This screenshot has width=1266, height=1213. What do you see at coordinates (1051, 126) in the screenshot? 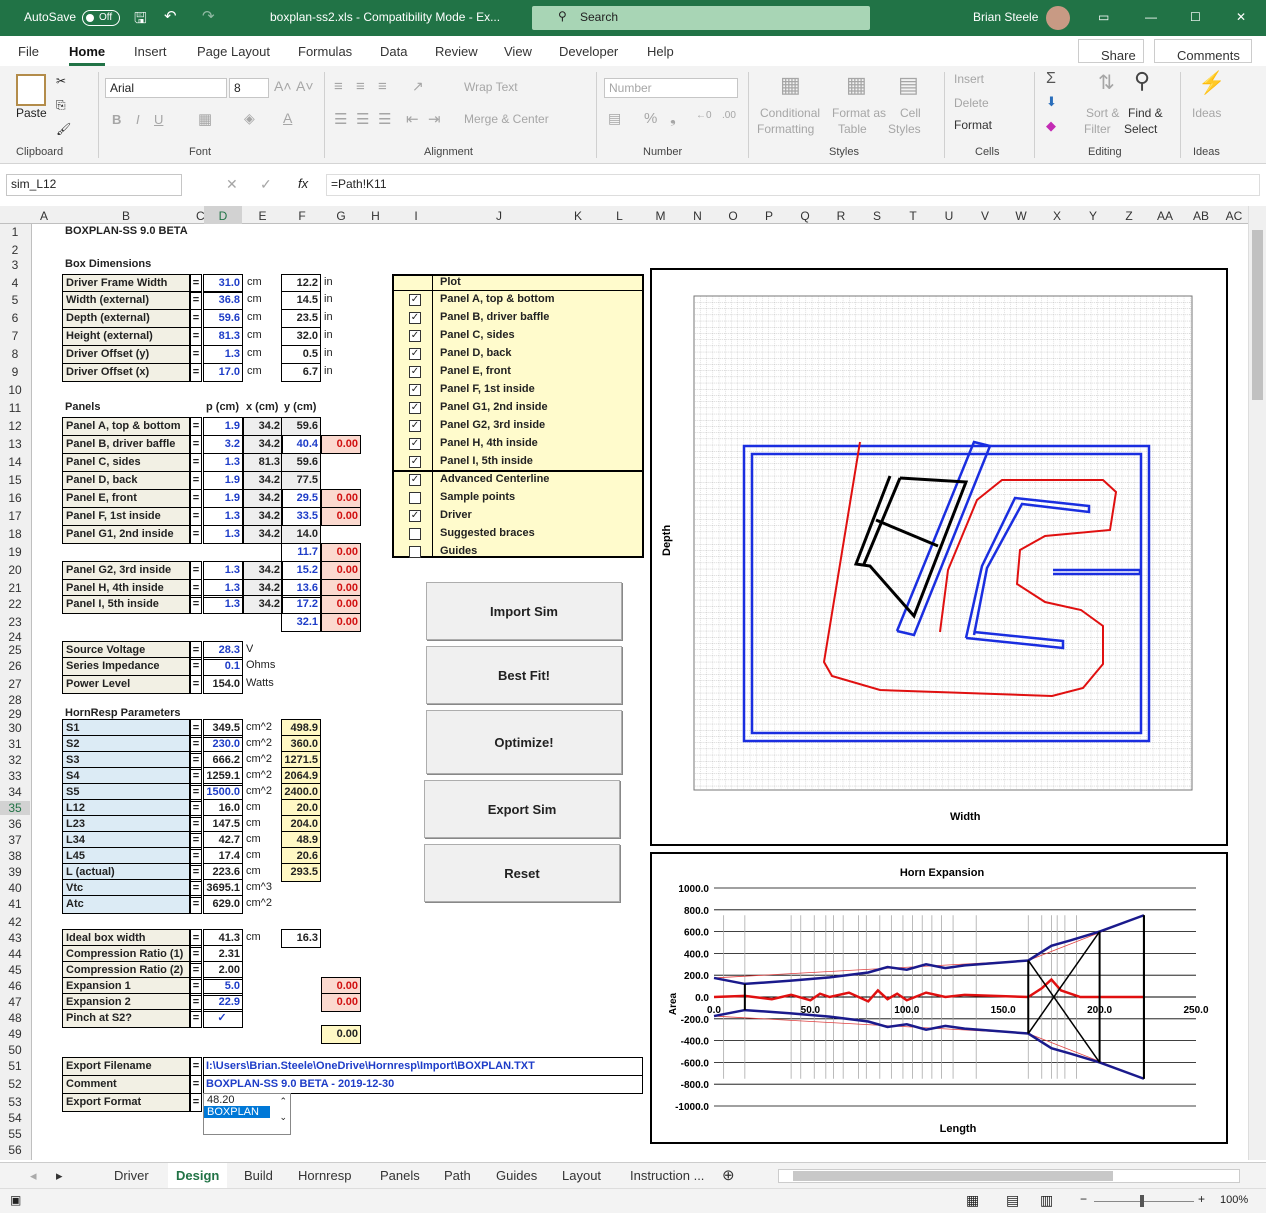
I see `clear-icon: ◆` at bounding box center [1051, 126].